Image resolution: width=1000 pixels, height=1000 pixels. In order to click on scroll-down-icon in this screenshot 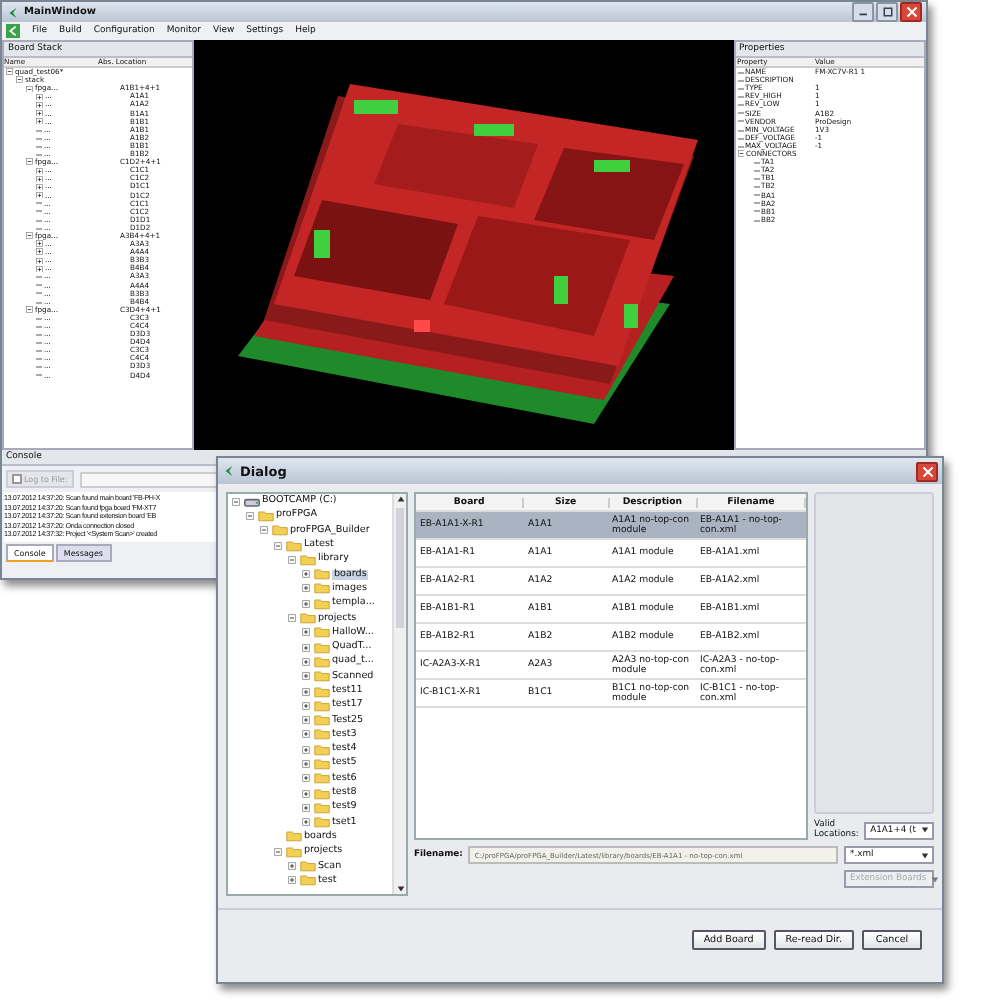, I will do `click(400, 889)`.